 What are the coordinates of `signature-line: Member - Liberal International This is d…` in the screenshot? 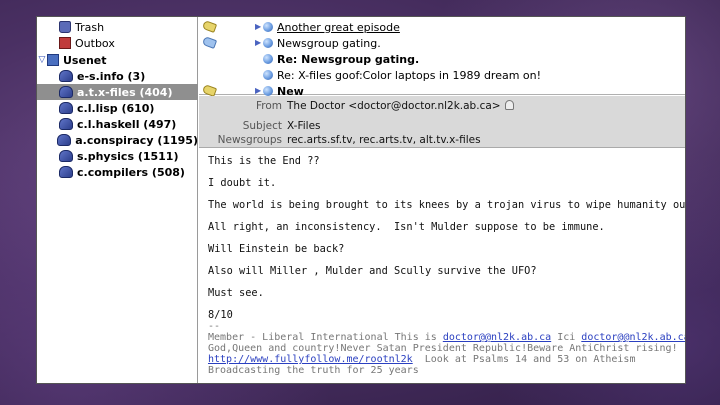 It's located at (446, 337).